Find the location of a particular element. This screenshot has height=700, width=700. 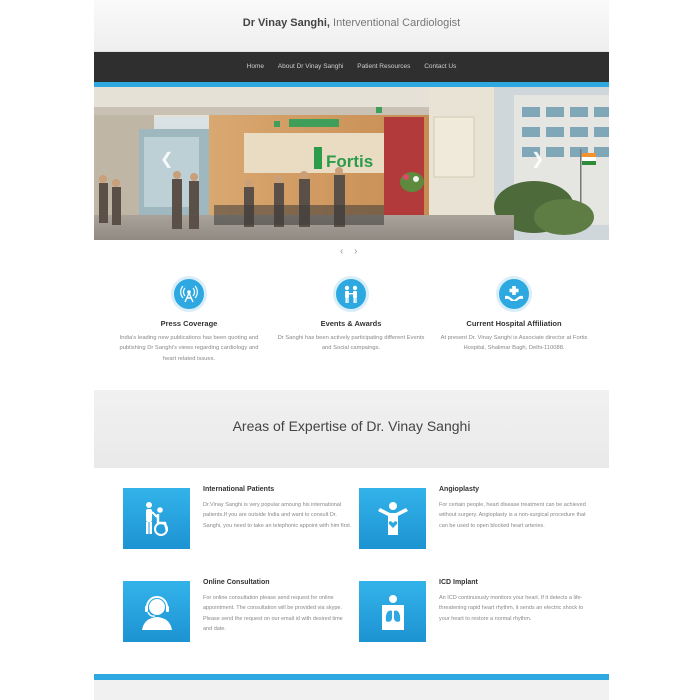

headset-icon is located at coordinates (156, 612).